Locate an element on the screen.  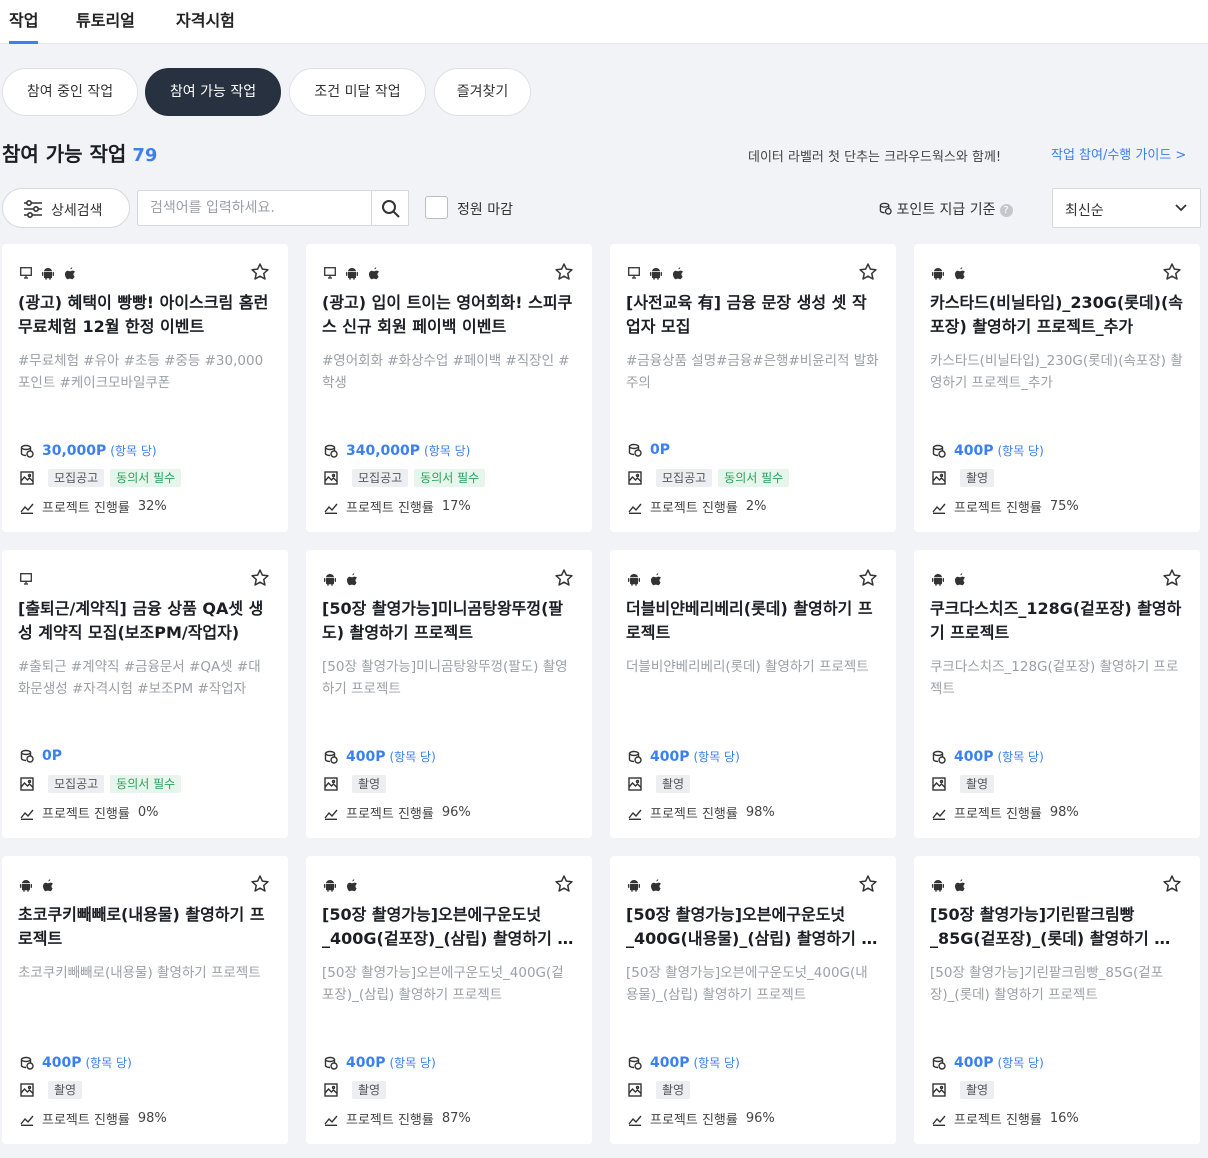
consent-badge: 동의서 필수 is located at coordinates (146, 784).